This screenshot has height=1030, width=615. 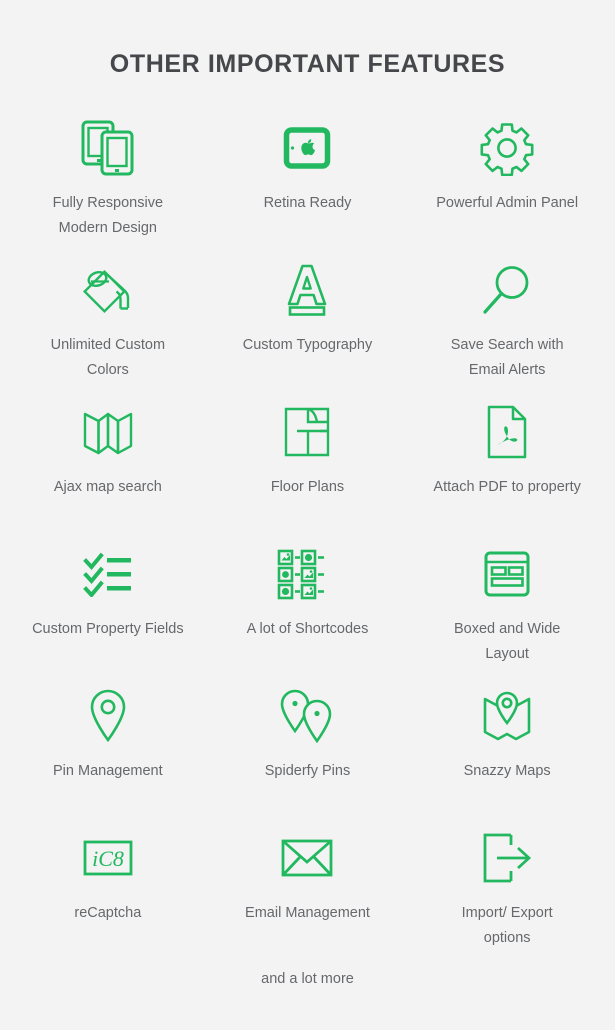 What do you see at coordinates (507, 326) in the screenshot?
I see `feature-item: Save Search with Email Alerts` at bounding box center [507, 326].